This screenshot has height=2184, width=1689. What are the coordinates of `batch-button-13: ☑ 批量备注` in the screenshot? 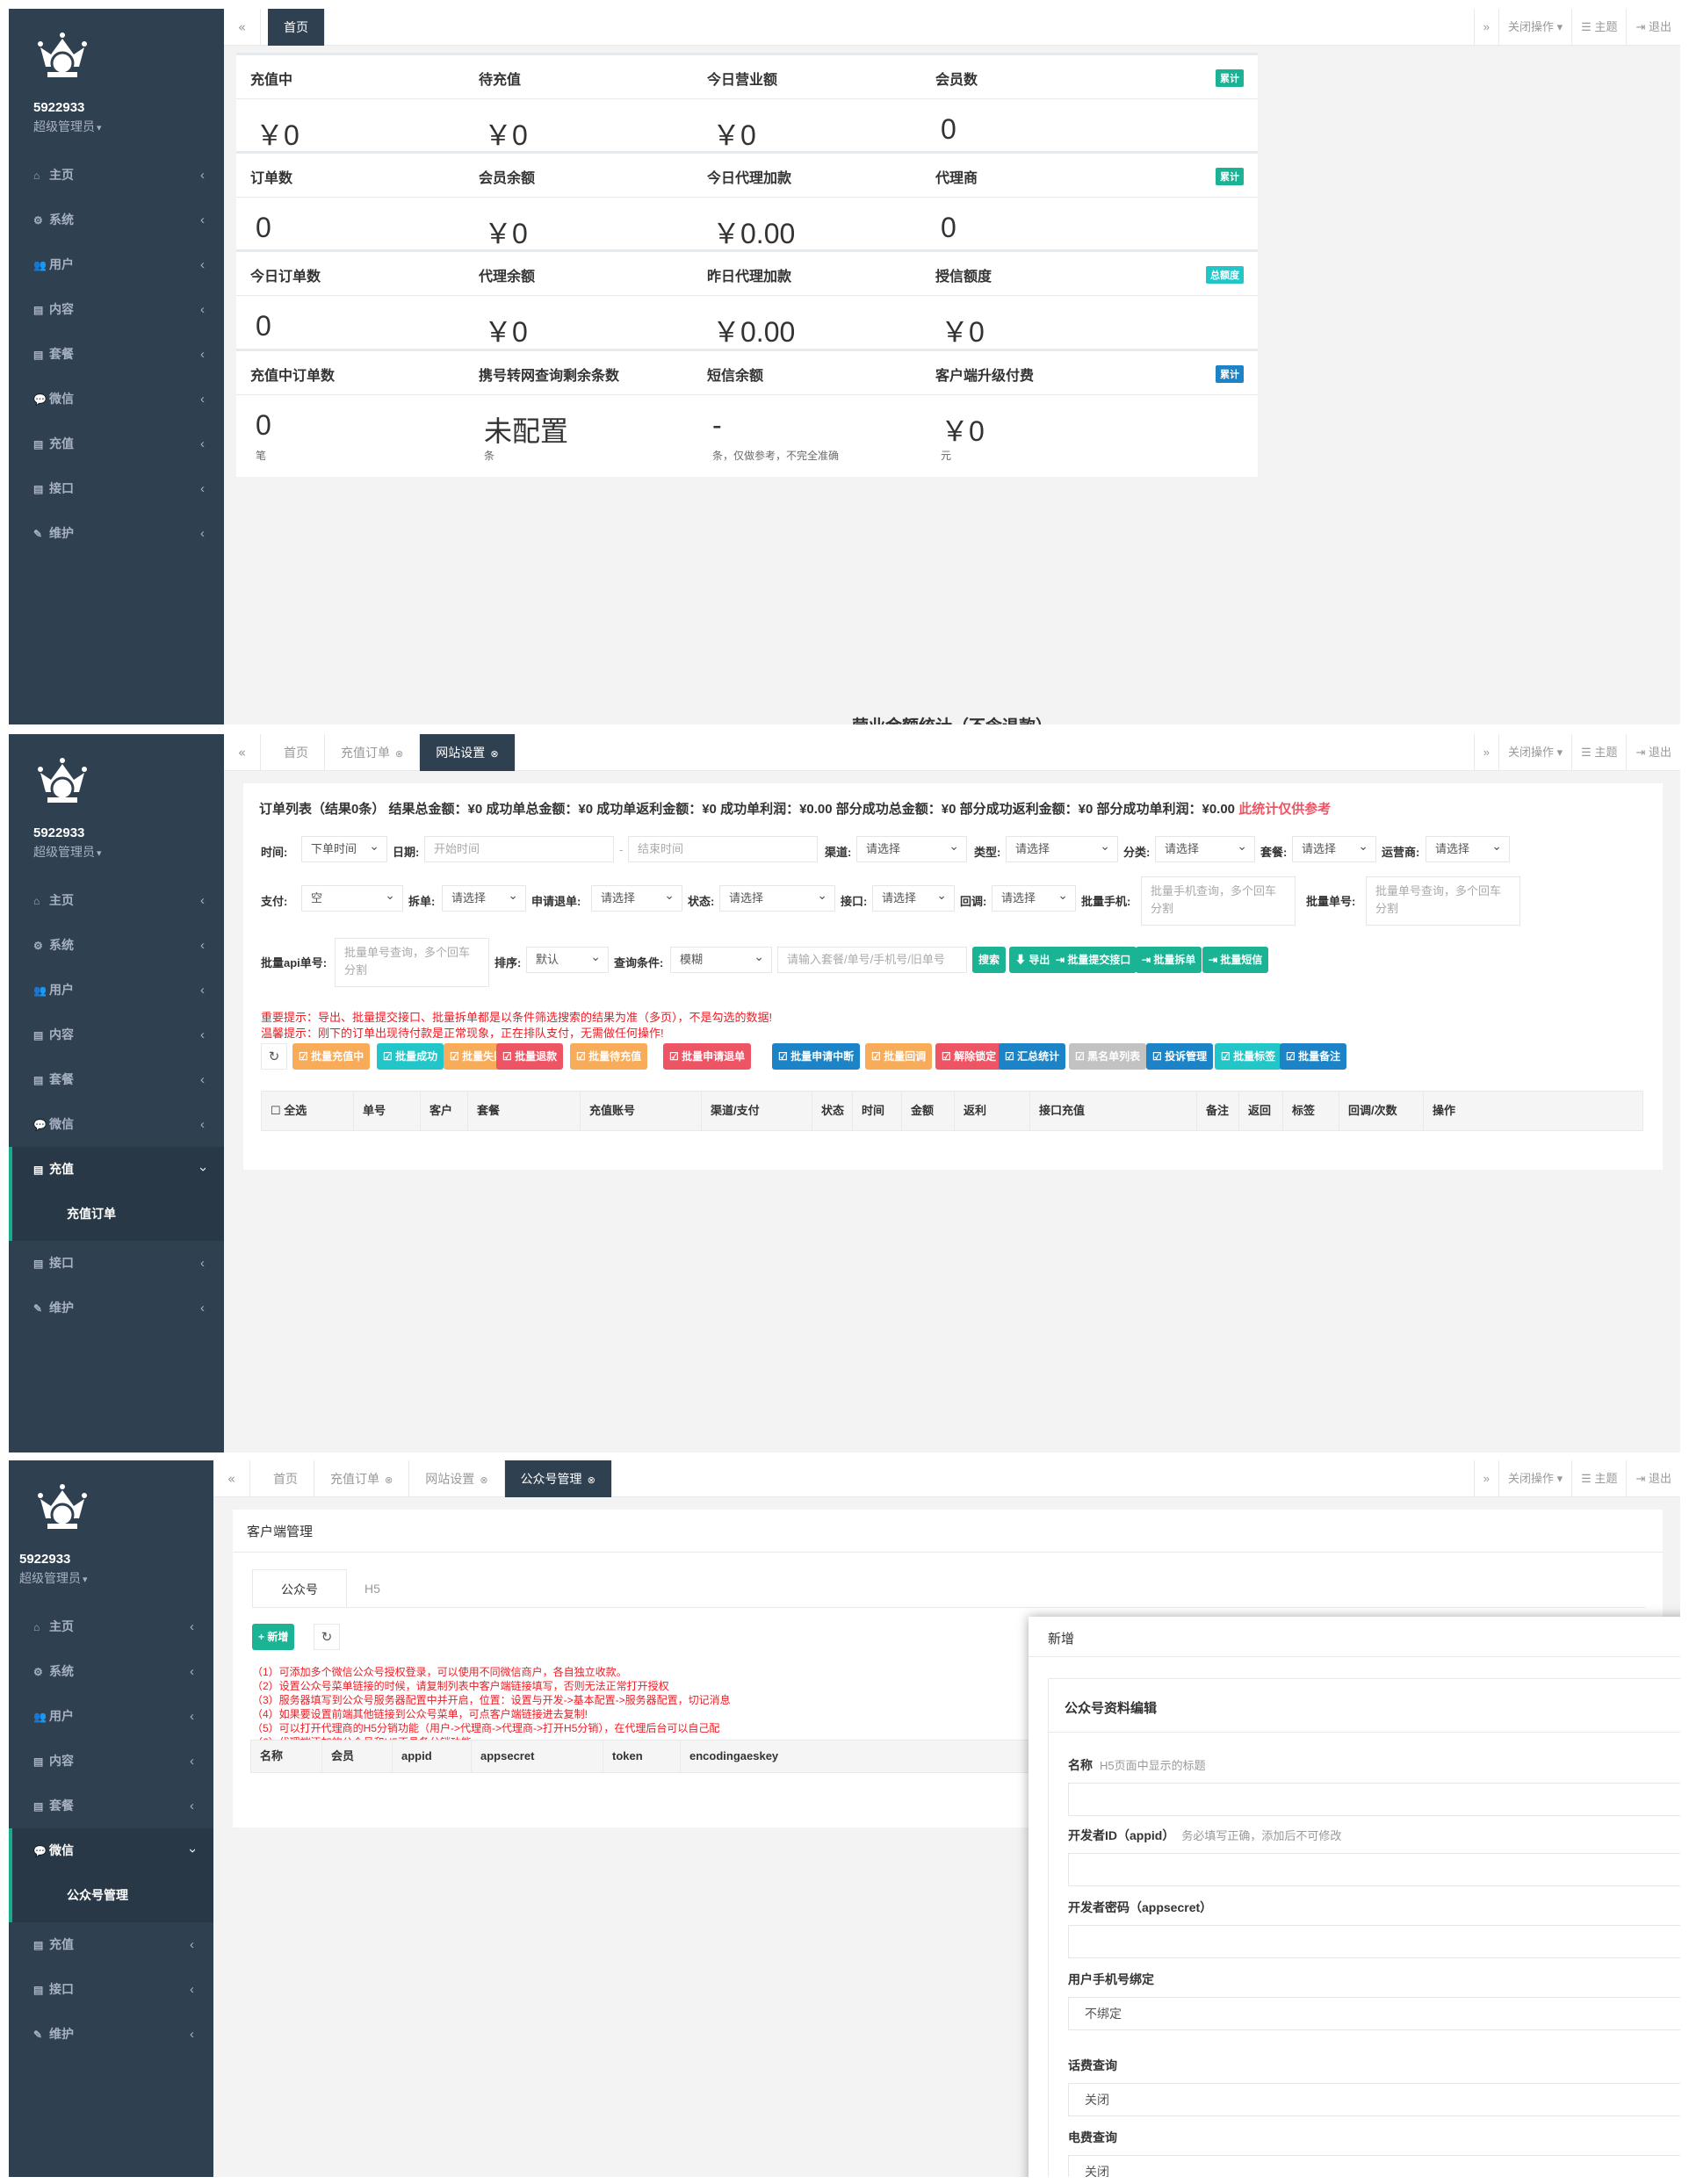 It's located at (1313, 1056).